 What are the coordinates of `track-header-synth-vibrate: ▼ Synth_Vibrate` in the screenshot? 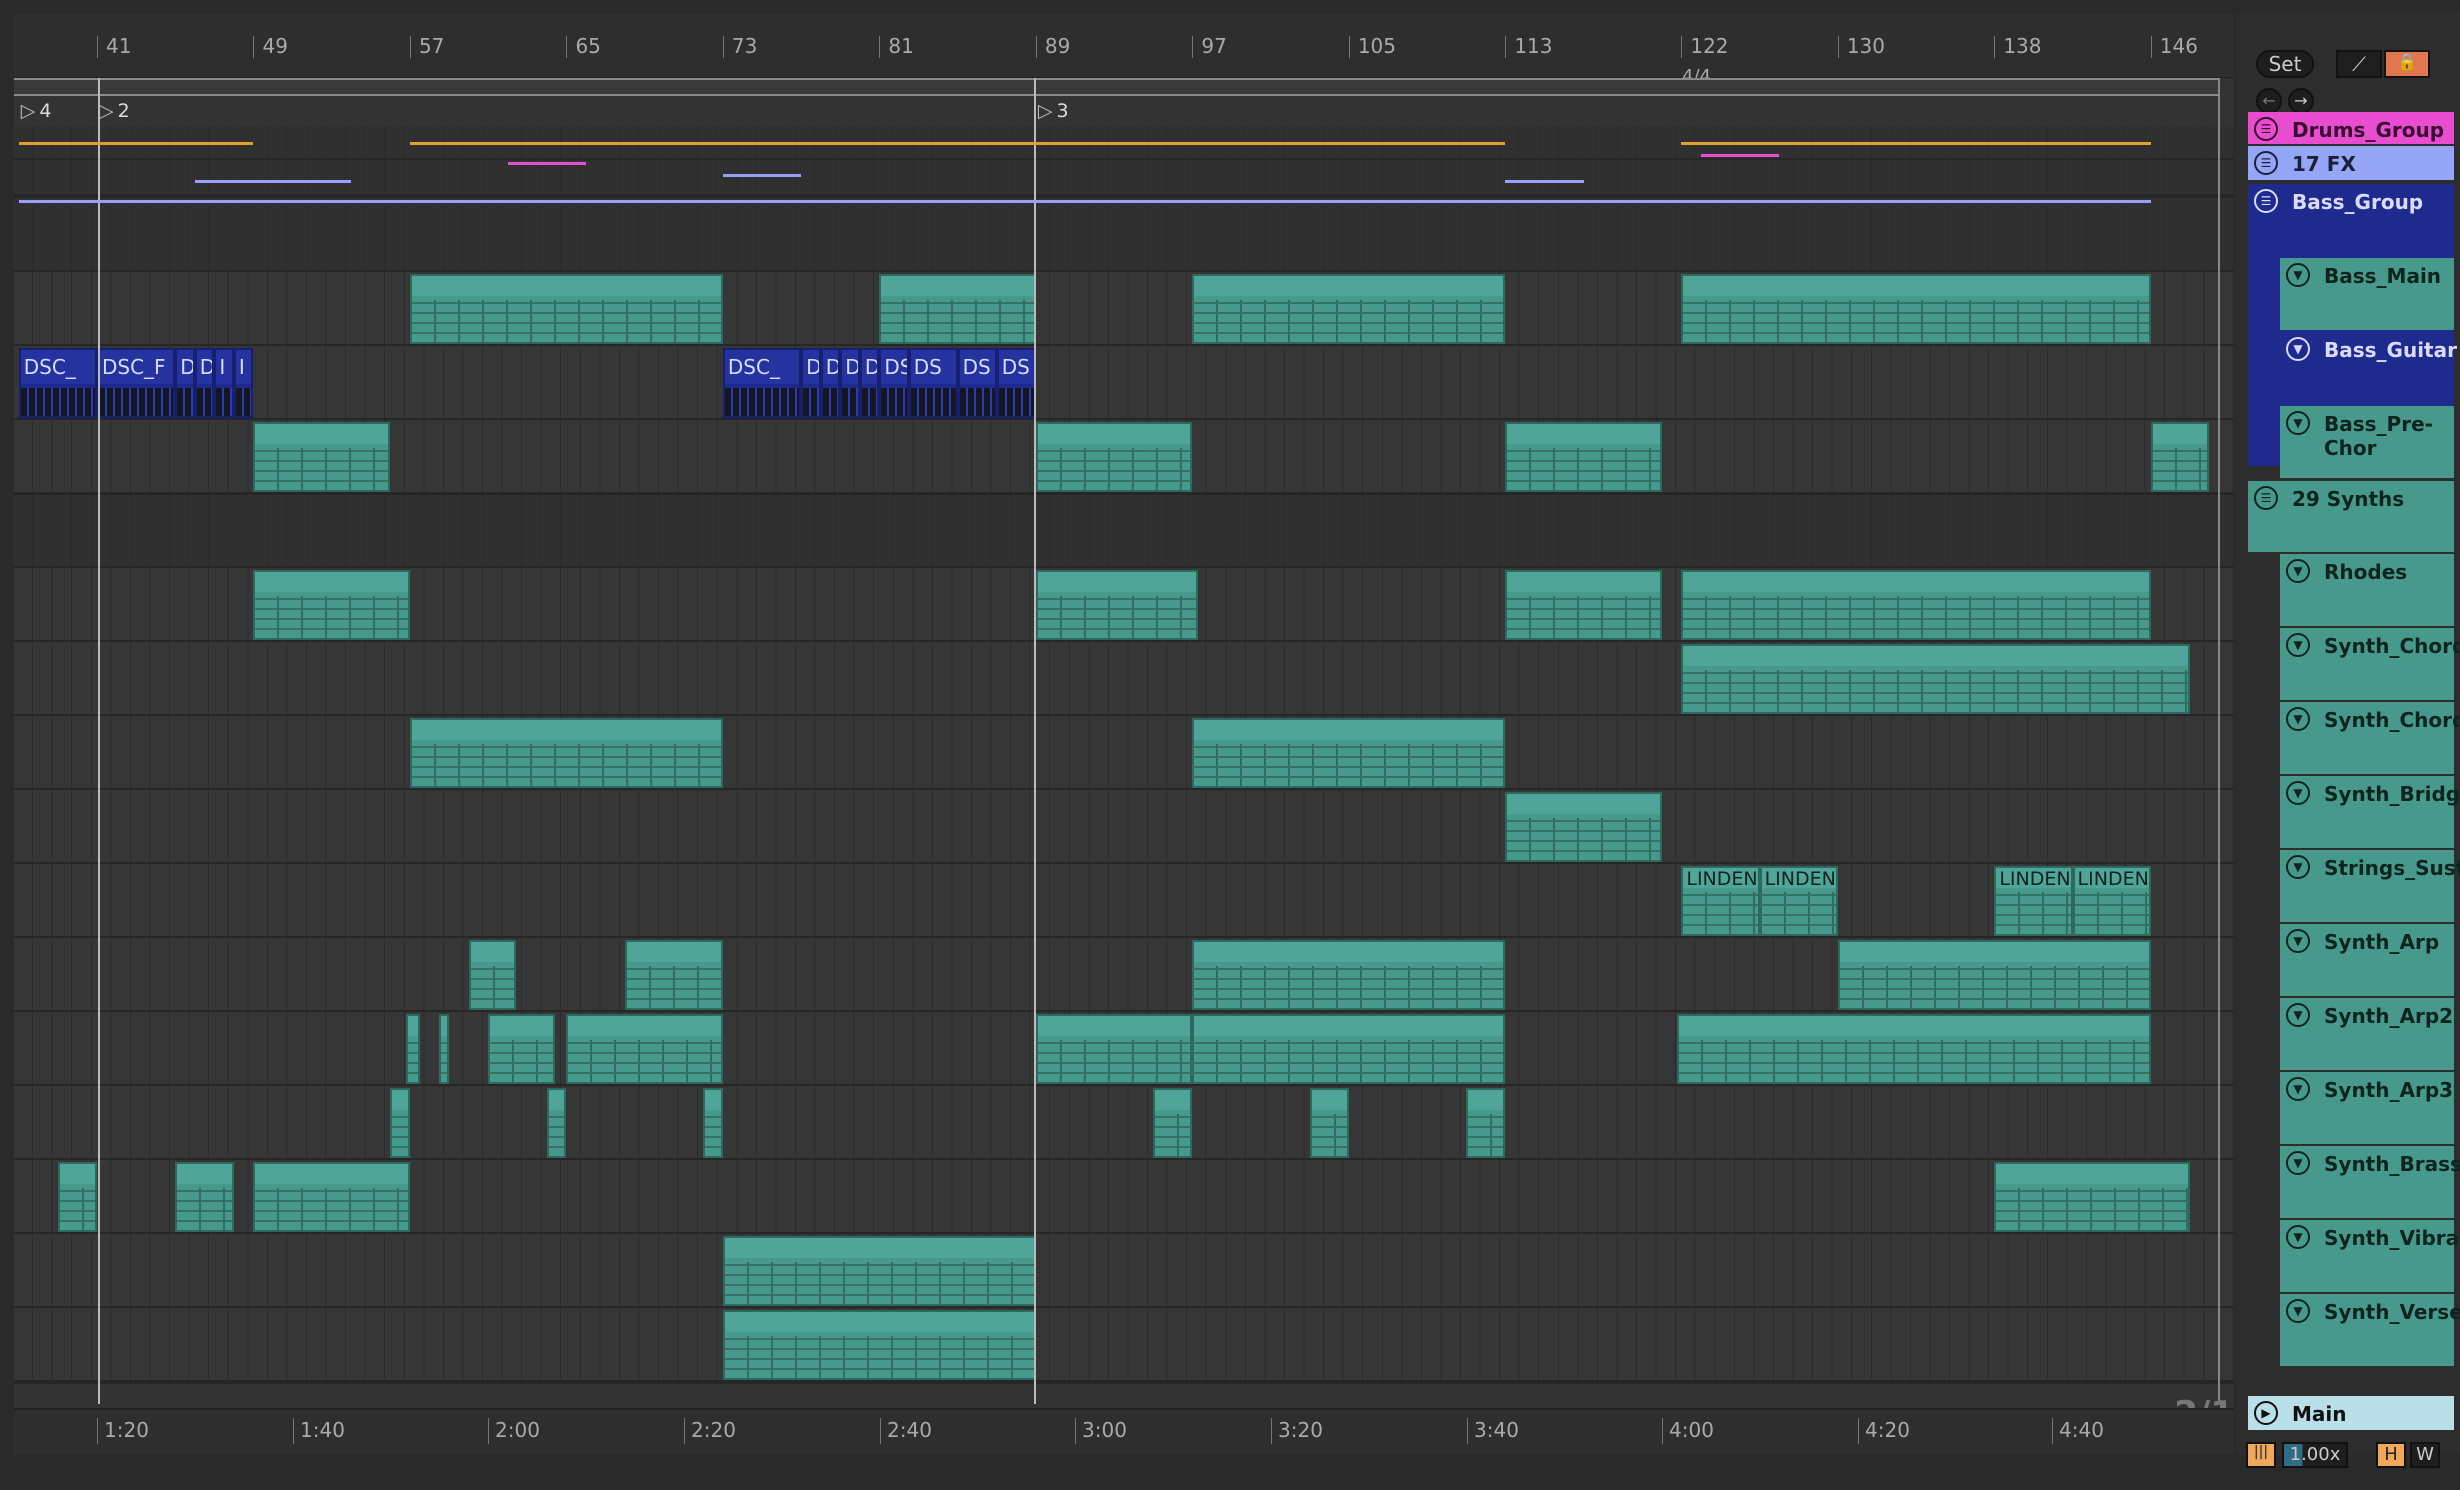 It's located at (2370, 1256).